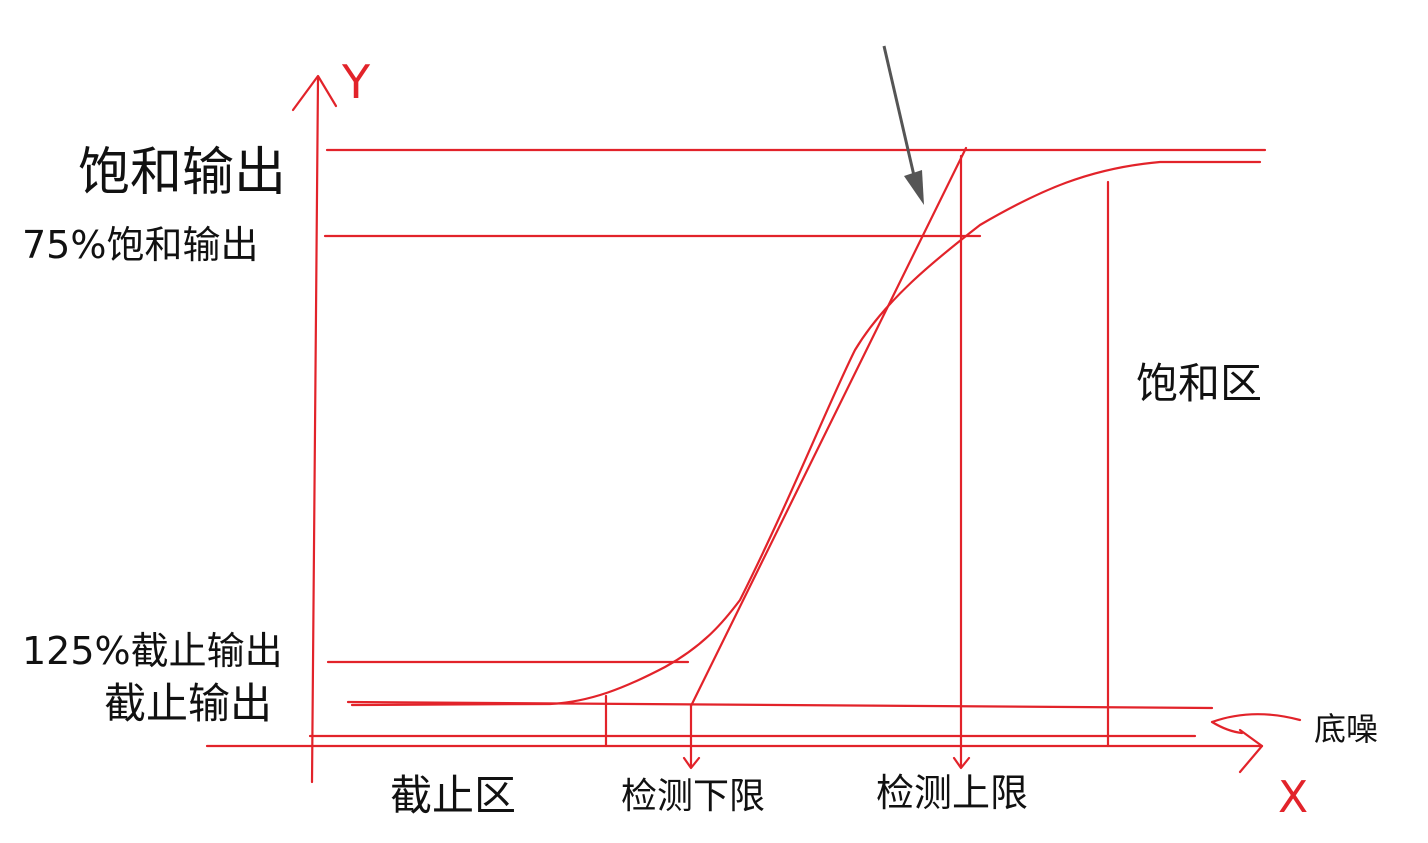 The width and height of the screenshot is (1428, 843). I want to click on cutoff-125-label: 125%截止输出, so click(152, 651).